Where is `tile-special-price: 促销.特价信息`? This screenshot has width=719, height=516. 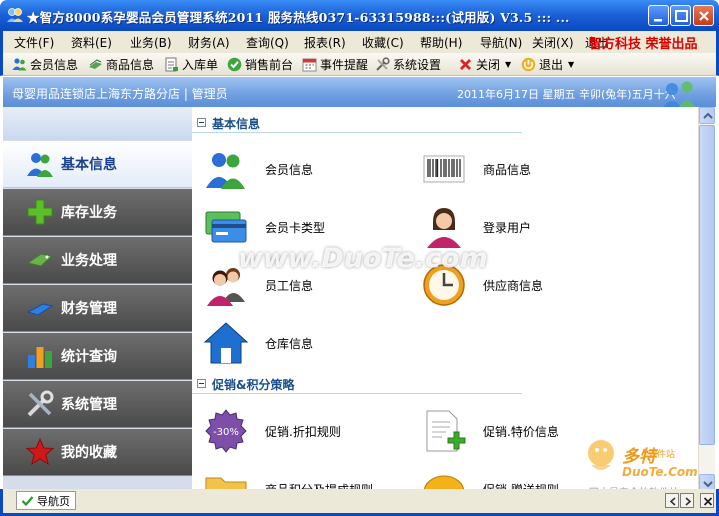
tile-special-price: 促销.特价信息 is located at coordinates (526, 431).